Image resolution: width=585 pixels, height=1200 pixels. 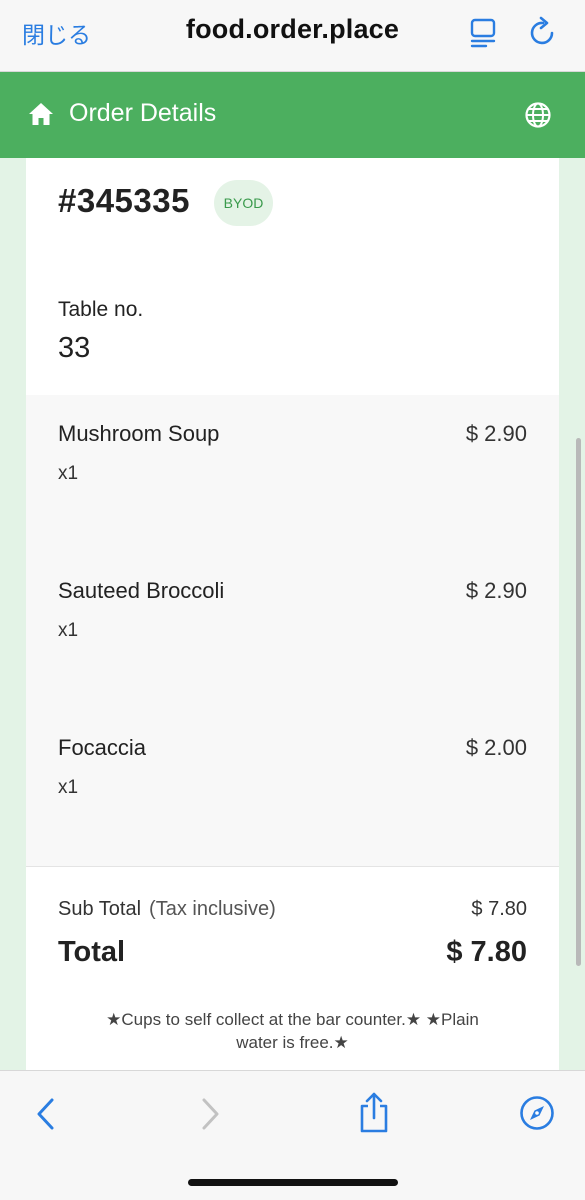 I want to click on item-name: Sauteed Broccoli, so click(x=141, y=590).